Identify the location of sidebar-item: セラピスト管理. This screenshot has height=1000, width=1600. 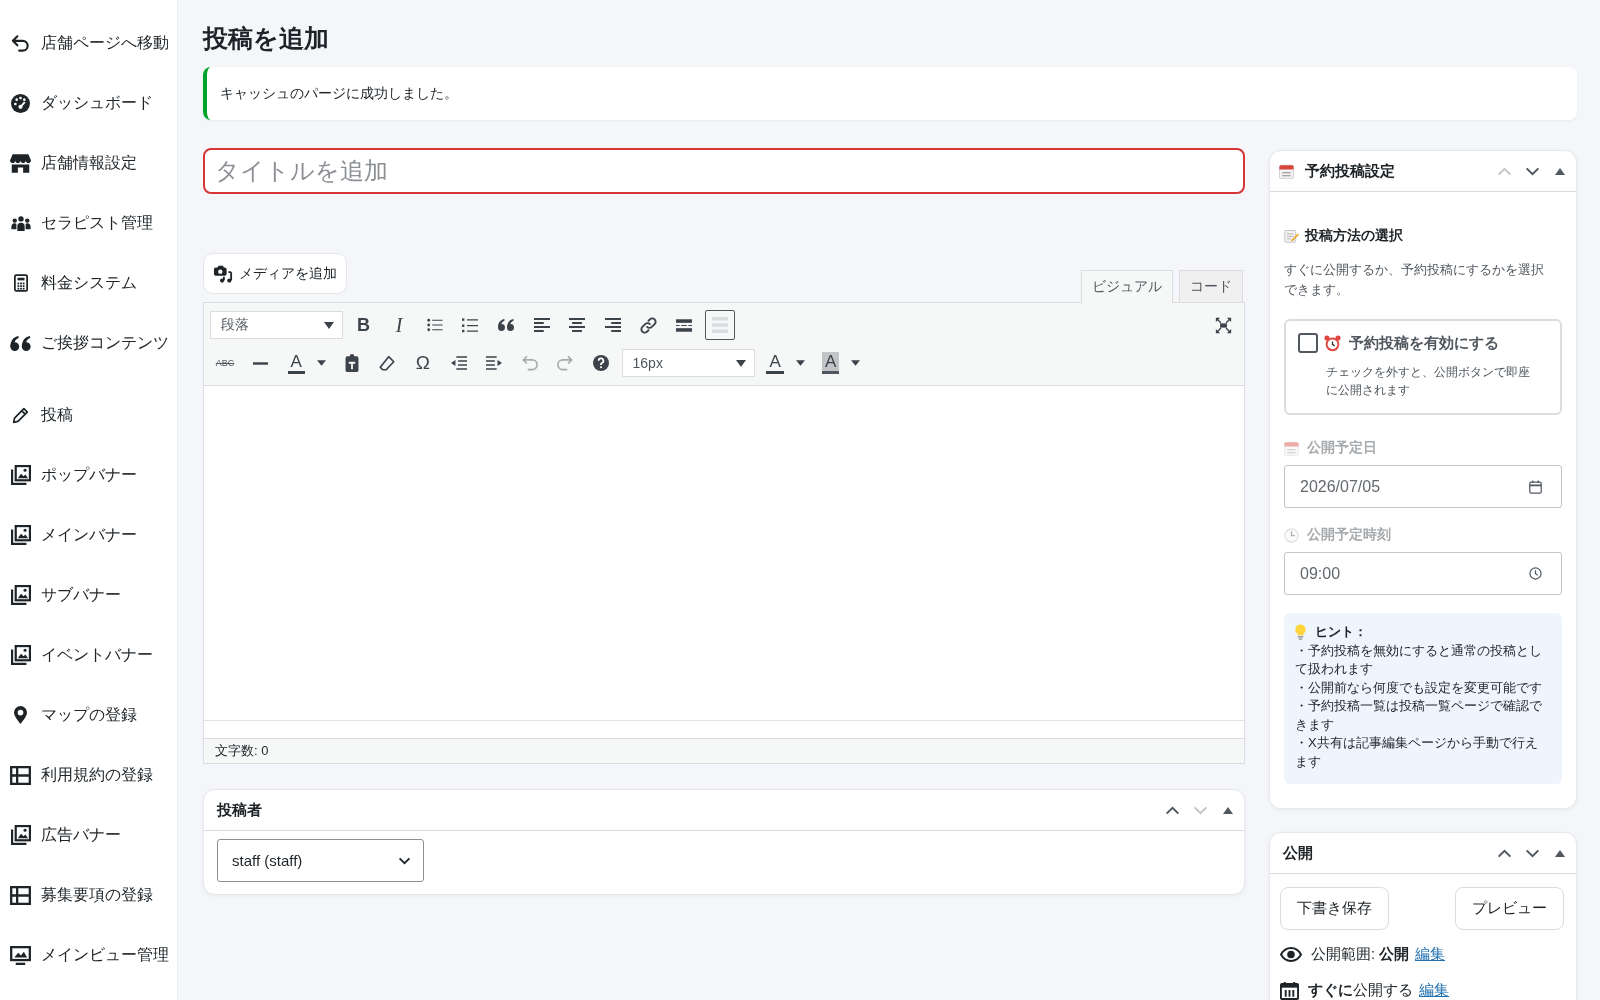
(88, 223).